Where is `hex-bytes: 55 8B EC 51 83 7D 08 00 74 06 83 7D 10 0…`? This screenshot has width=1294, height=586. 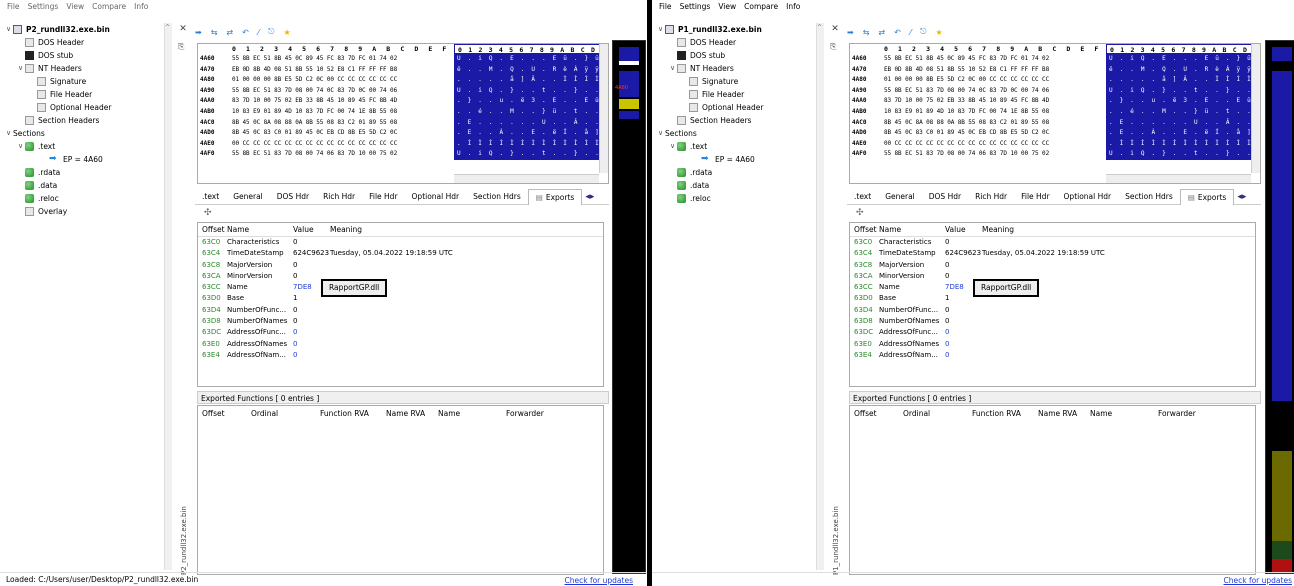 hex-bytes: 55 8B EC 51 83 7D 08 00 74 06 83 7D 10 0… is located at coordinates (995, 154).